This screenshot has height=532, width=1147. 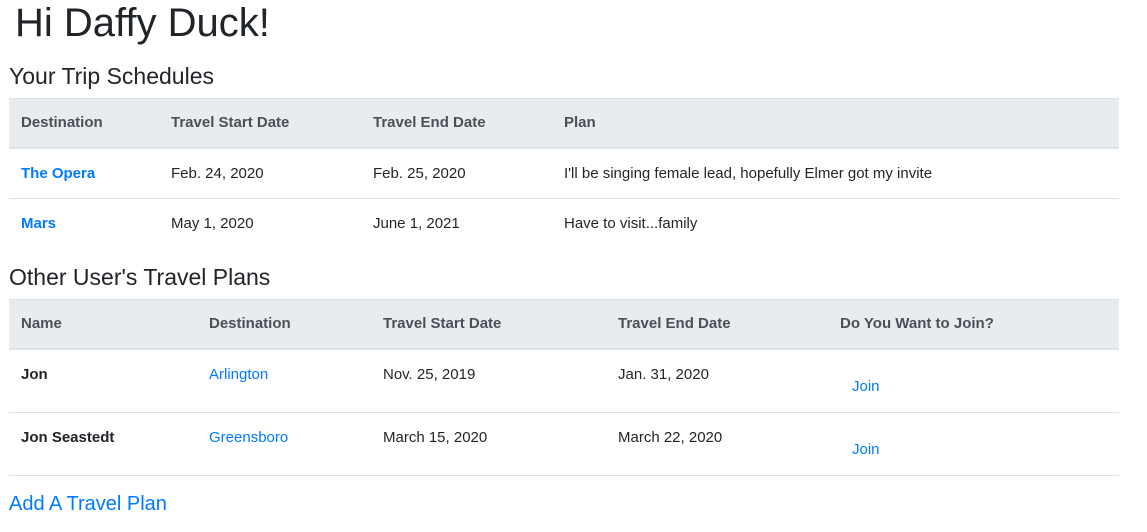 I want to click on column-header-name: Name, so click(x=103, y=324).